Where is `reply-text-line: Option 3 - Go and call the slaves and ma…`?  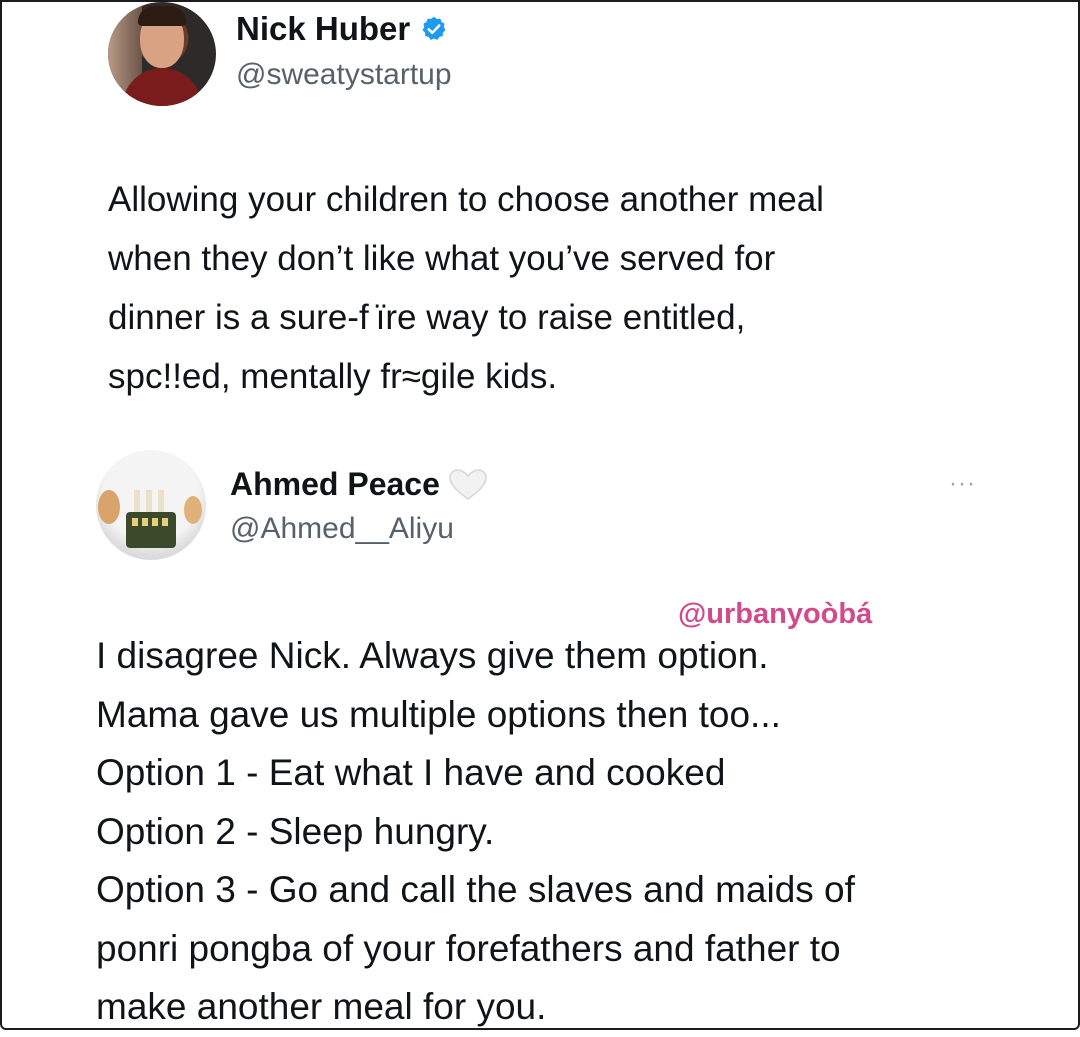 reply-text-line: Option 3 - Go and call the slaves and ma… is located at coordinates (475, 889).